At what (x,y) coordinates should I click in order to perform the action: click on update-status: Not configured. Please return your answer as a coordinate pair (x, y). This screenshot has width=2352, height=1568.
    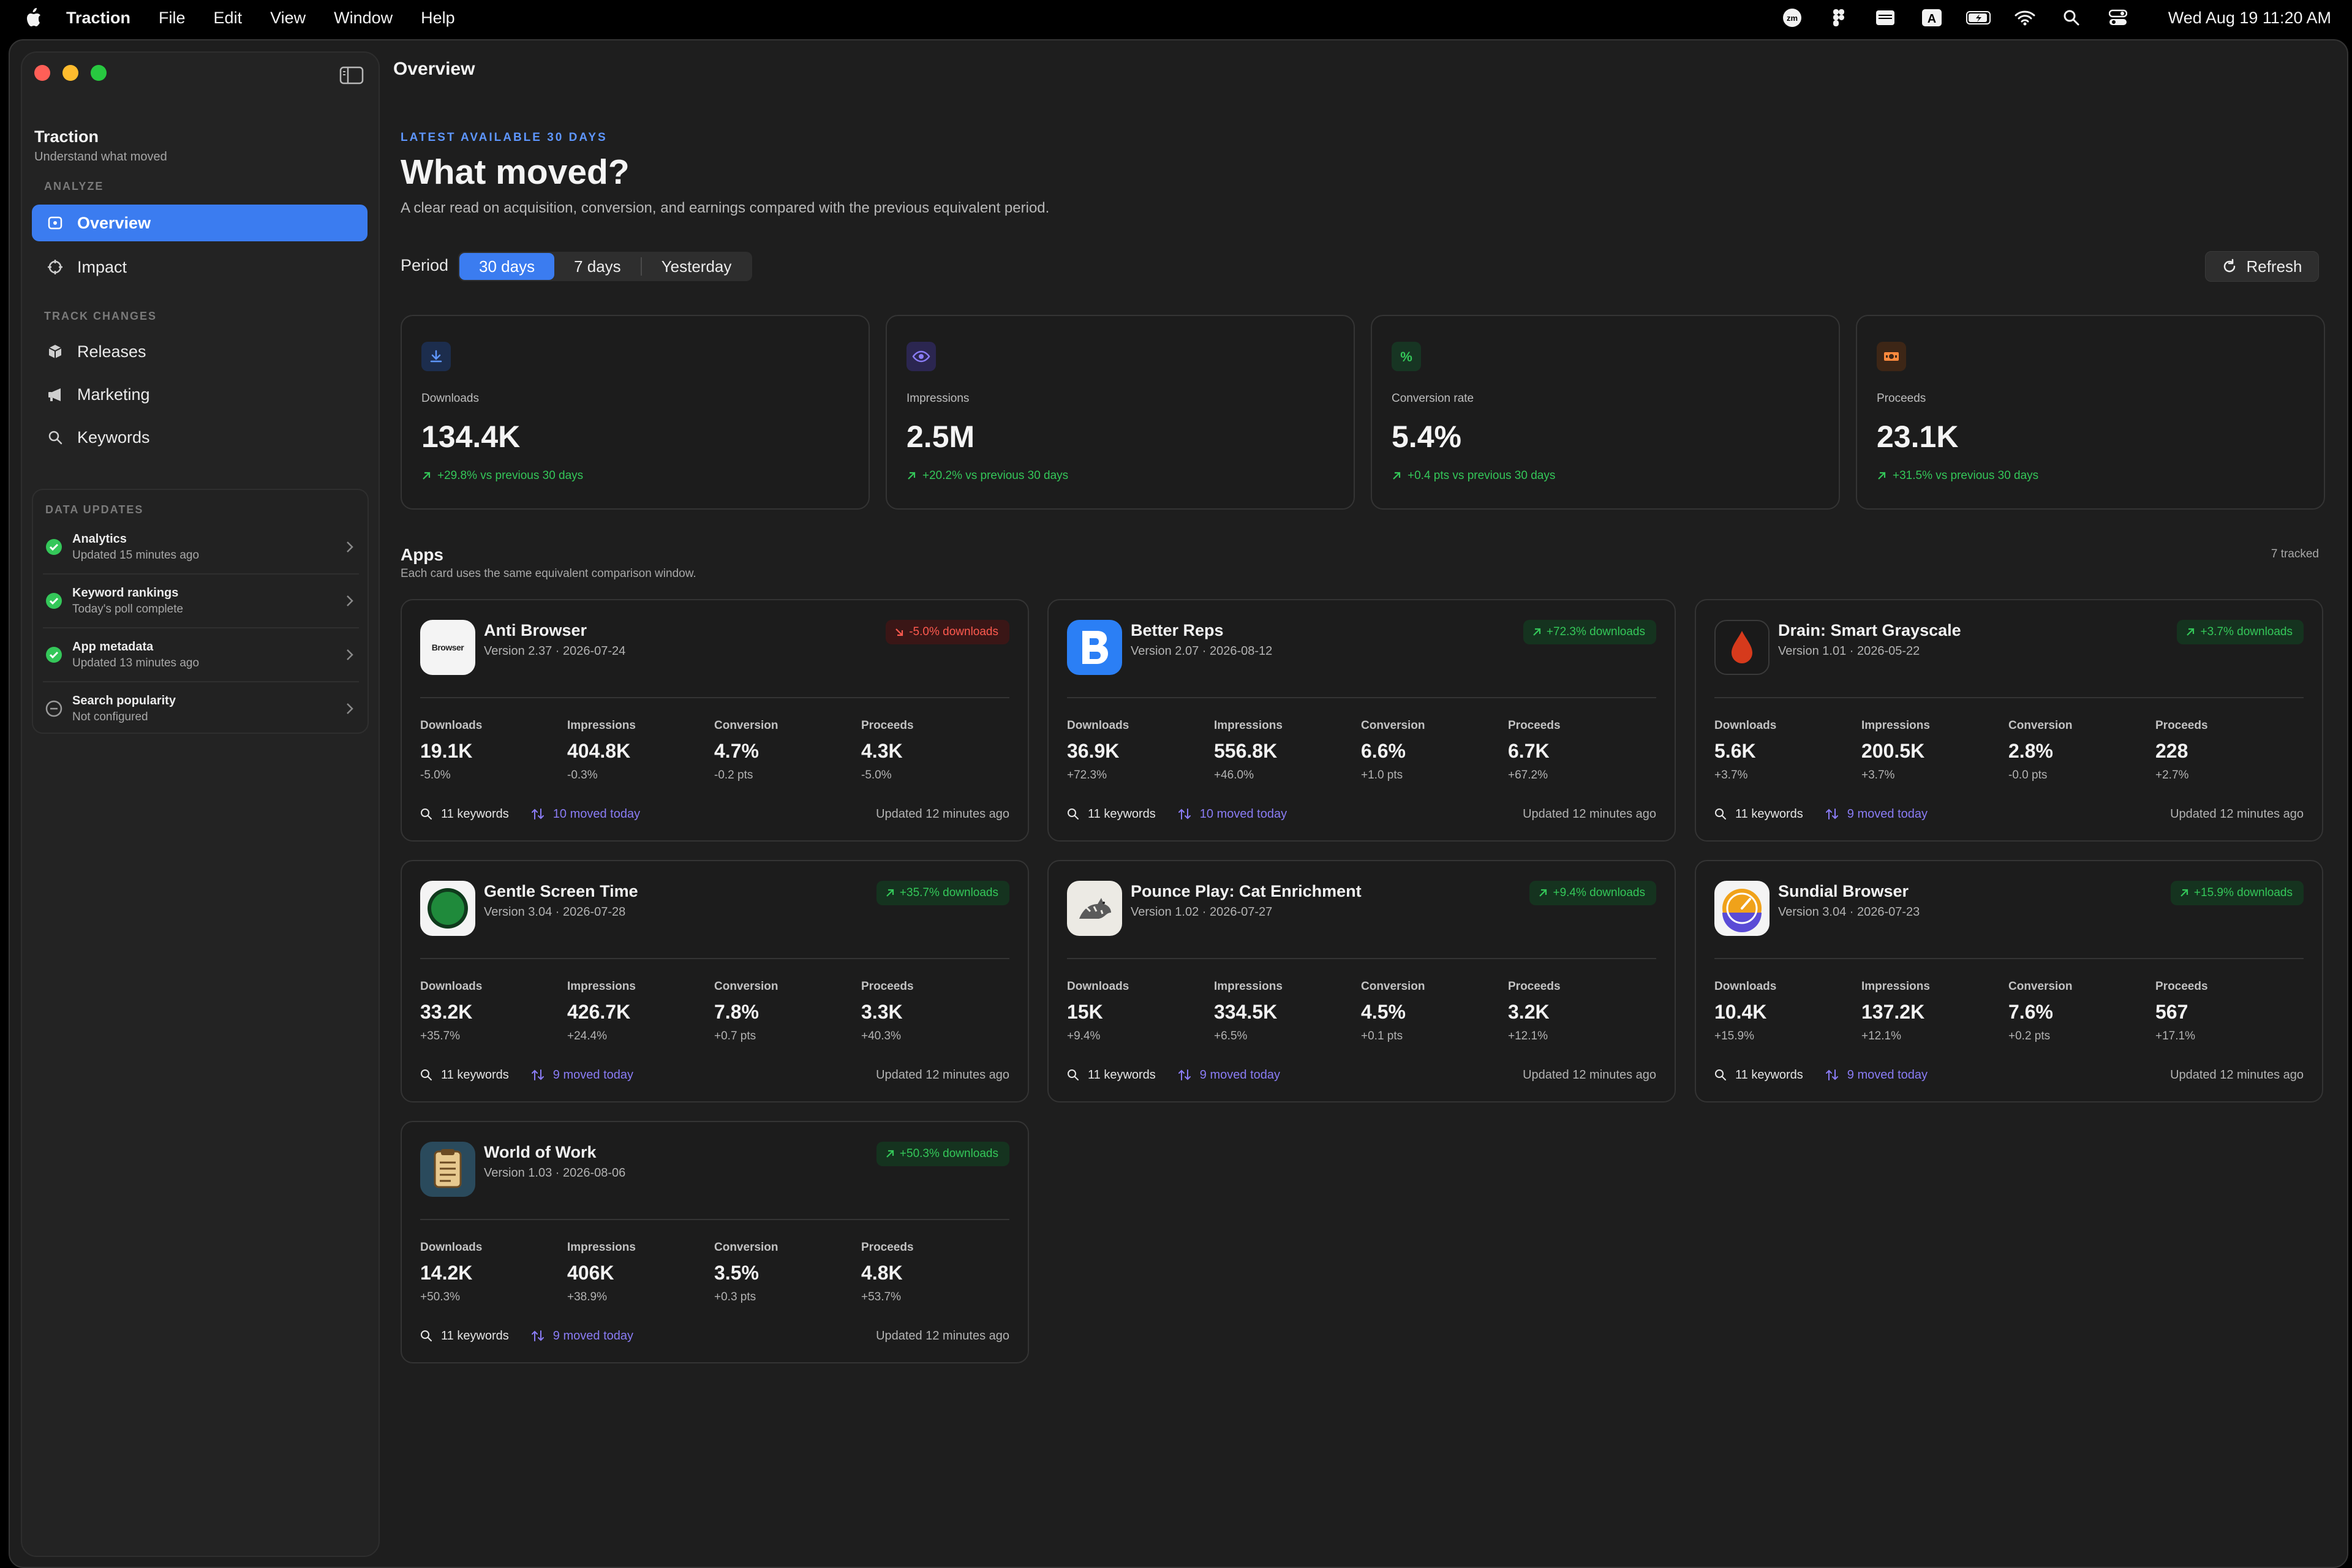
    Looking at the image, I should click on (110, 717).